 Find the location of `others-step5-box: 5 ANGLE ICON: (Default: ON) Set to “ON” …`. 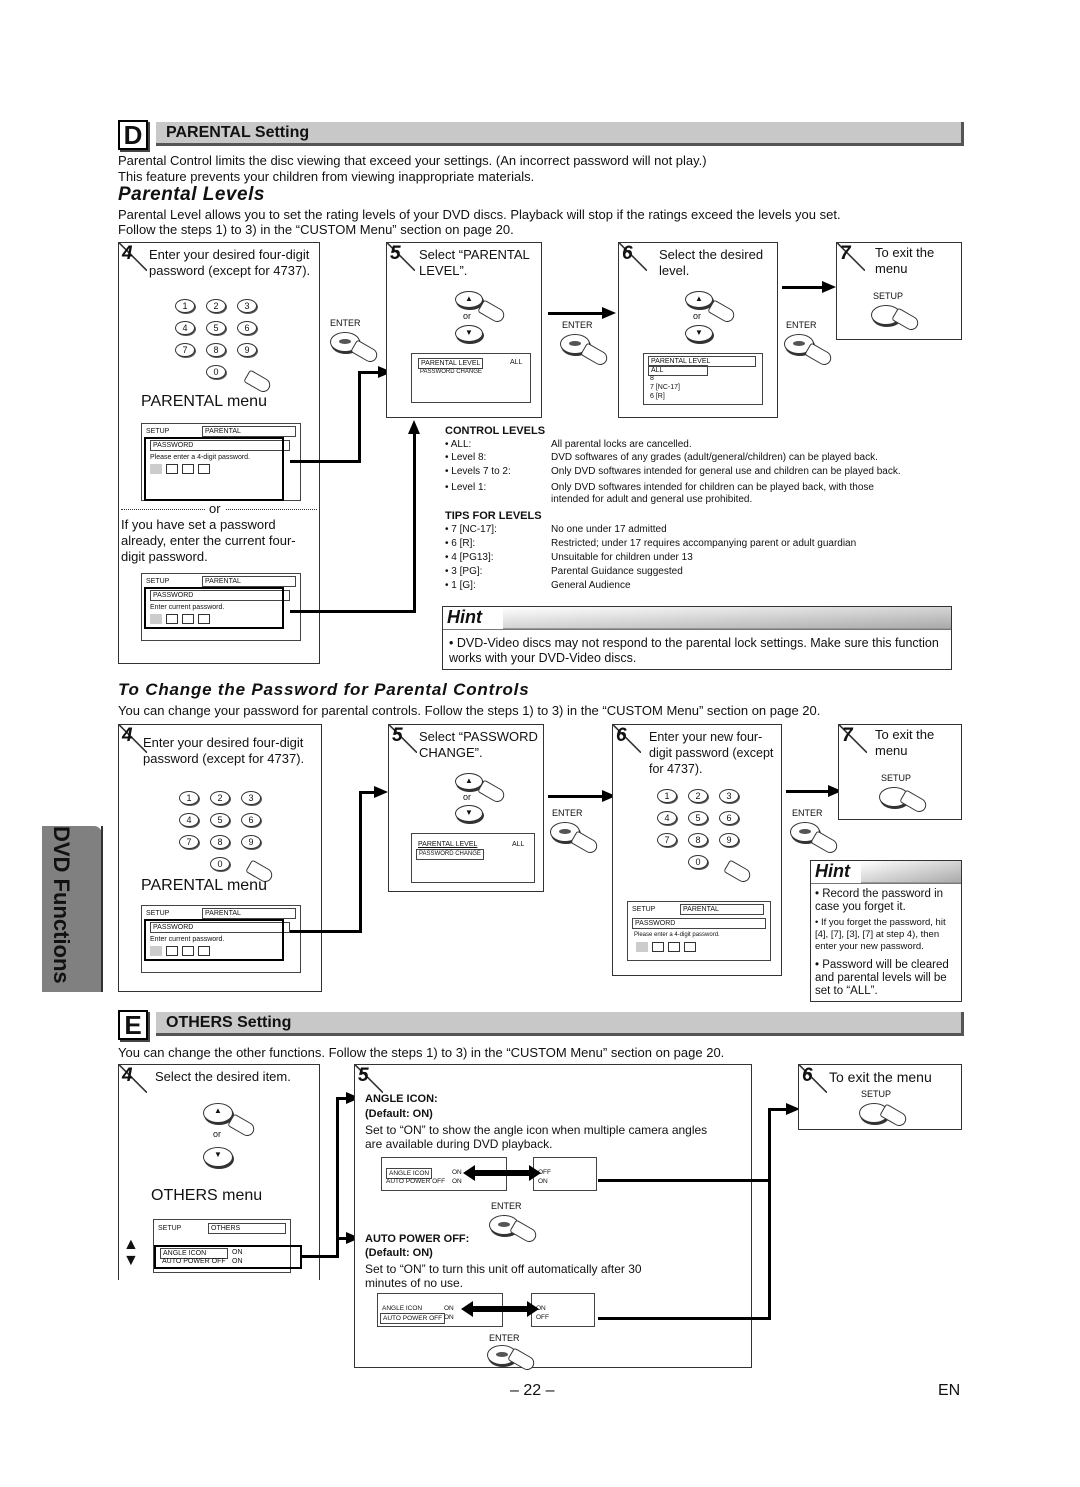

others-step5-box: 5 ANGLE ICON: (Default: ON) Set to “ON” … is located at coordinates (553, 1218).